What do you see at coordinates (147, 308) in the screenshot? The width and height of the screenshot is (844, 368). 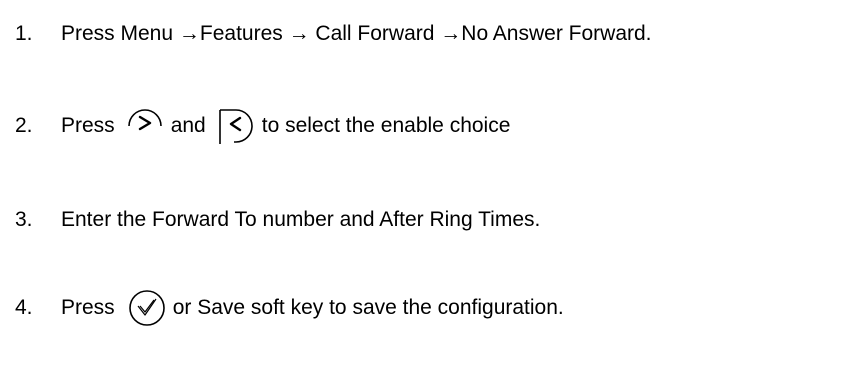 I see `ok-checkmark-key-icon` at bounding box center [147, 308].